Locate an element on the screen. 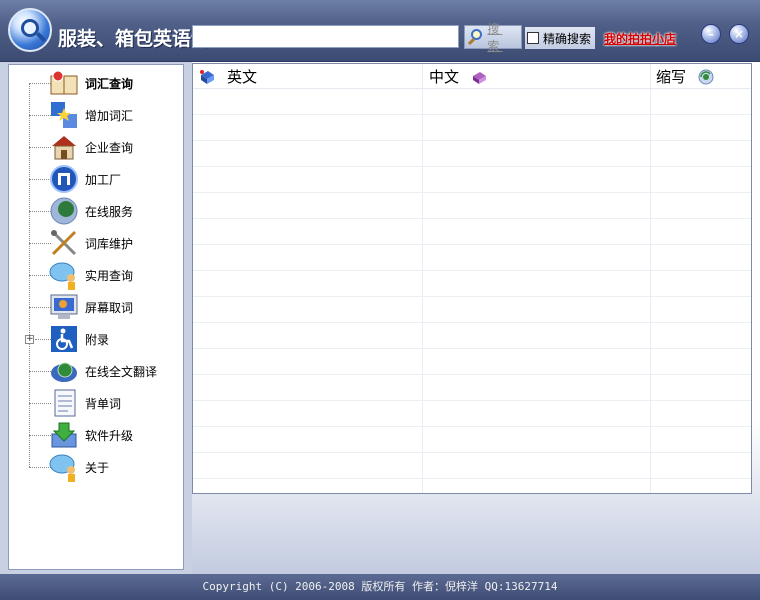  sidebar-item-online-service: 在线服务 is located at coordinates (96, 211).